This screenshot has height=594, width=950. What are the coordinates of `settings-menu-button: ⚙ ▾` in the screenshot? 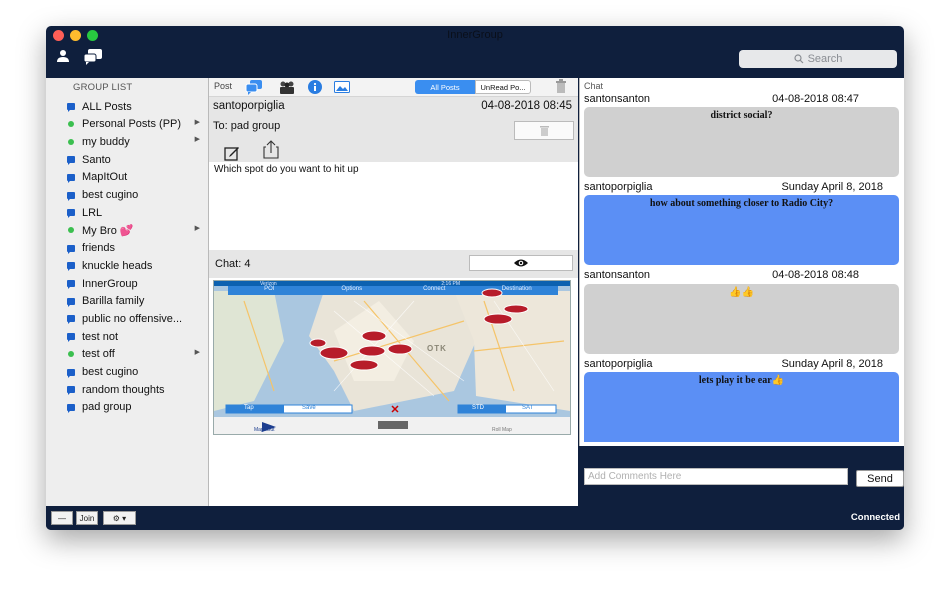 It's located at (119, 518).